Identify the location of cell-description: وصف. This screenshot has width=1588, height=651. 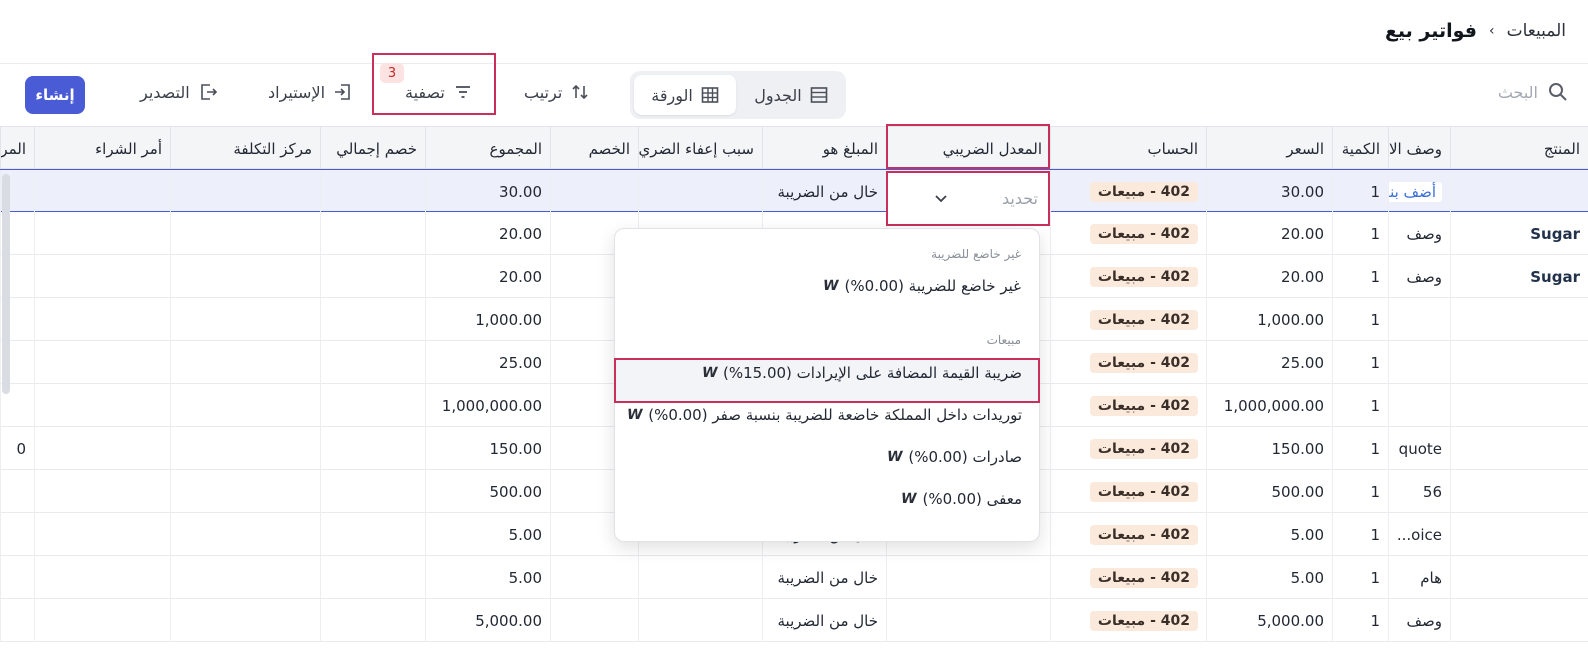
(1419, 620).